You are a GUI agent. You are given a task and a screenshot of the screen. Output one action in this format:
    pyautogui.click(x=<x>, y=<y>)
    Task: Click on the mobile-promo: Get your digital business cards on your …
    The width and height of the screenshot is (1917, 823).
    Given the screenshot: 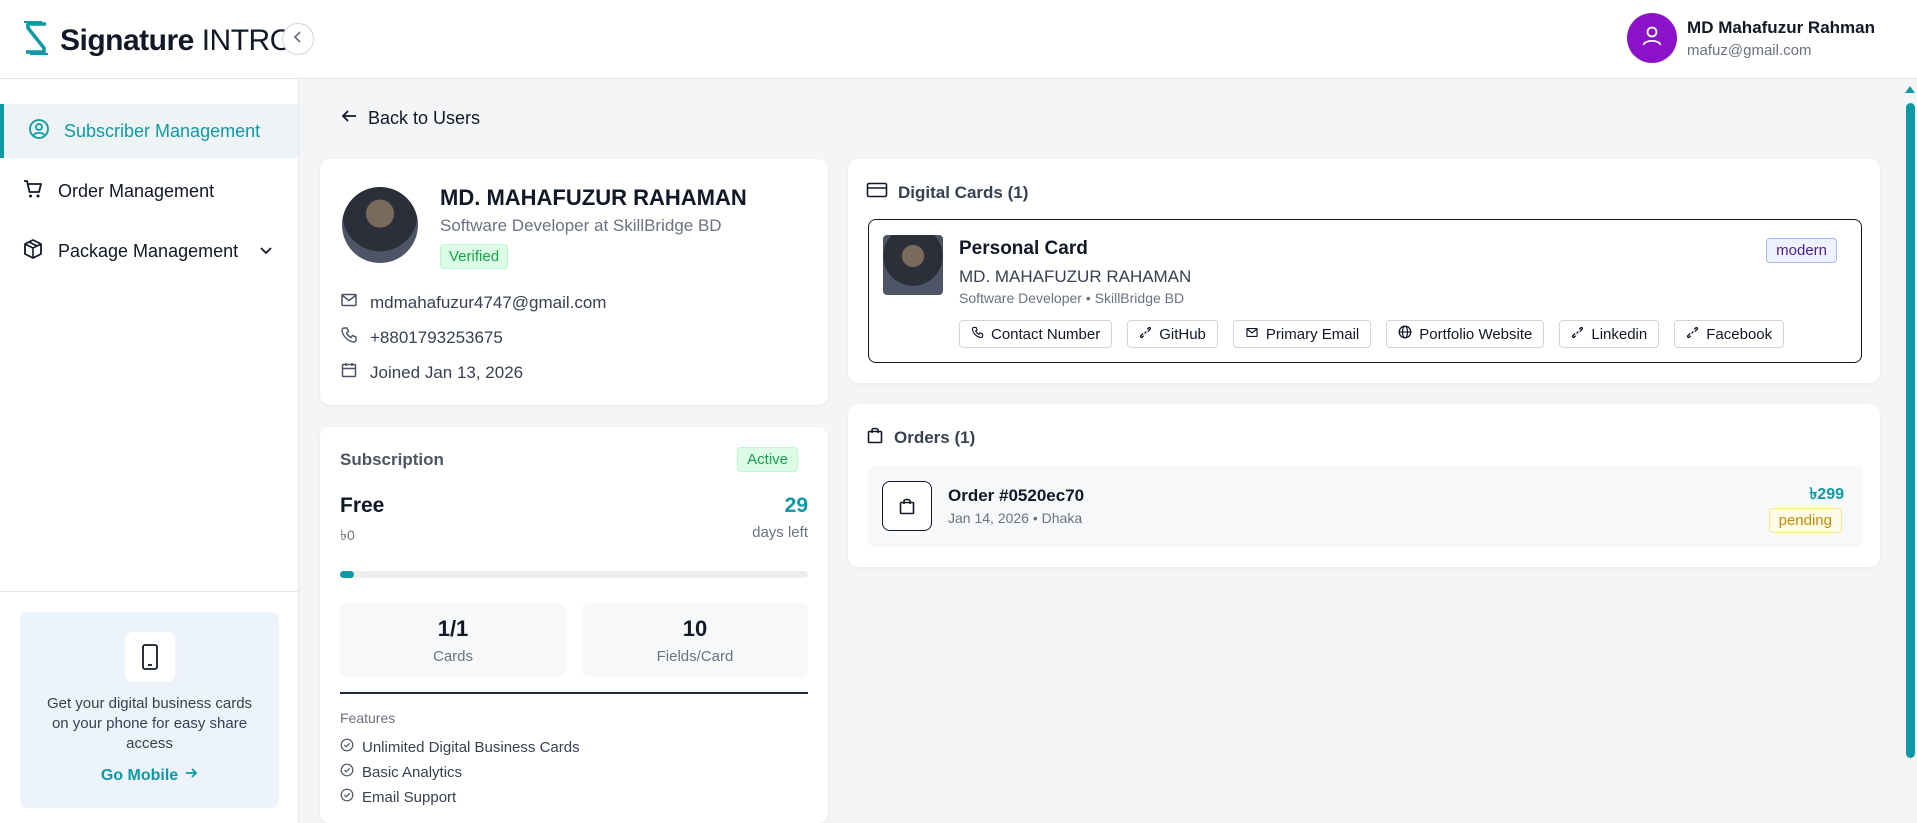 What is the action you would take?
    pyautogui.click(x=149, y=710)
    